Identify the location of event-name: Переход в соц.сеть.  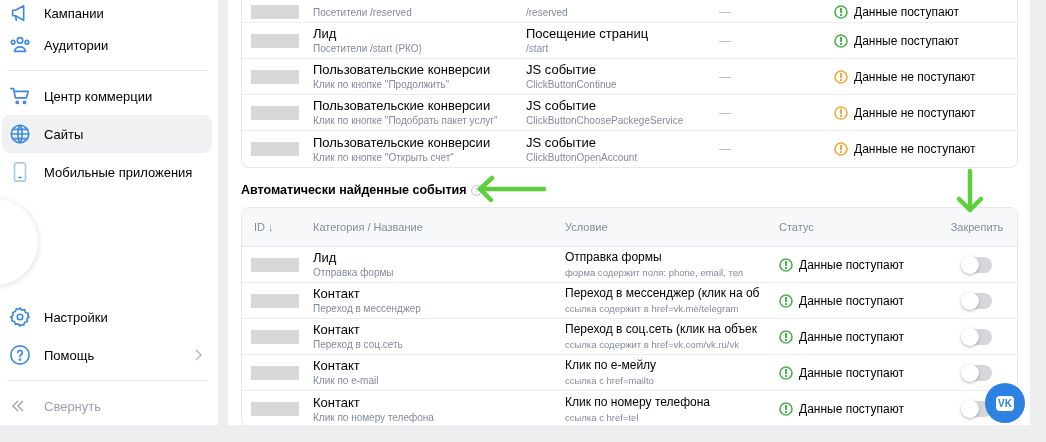
(358, 344).